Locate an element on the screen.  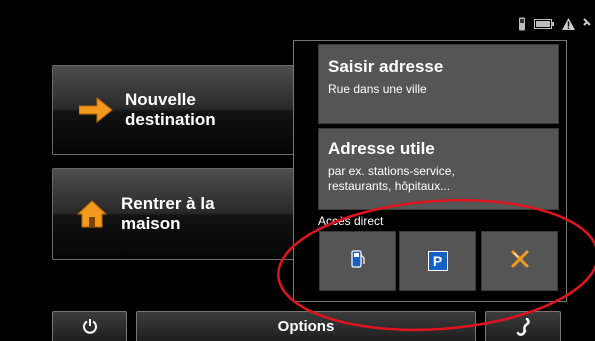
battery-icon is located at coordinates (544, 24).